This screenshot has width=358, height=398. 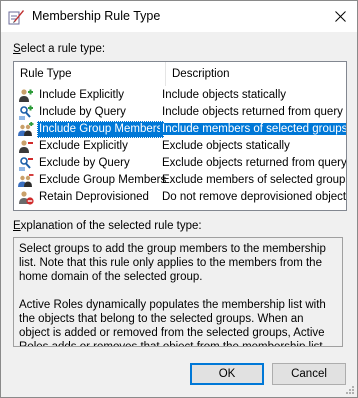 What do you see at coordinates (26, 113) in the screenshot?
I see `include-by-query-icon` at bounding box center [26, 113].